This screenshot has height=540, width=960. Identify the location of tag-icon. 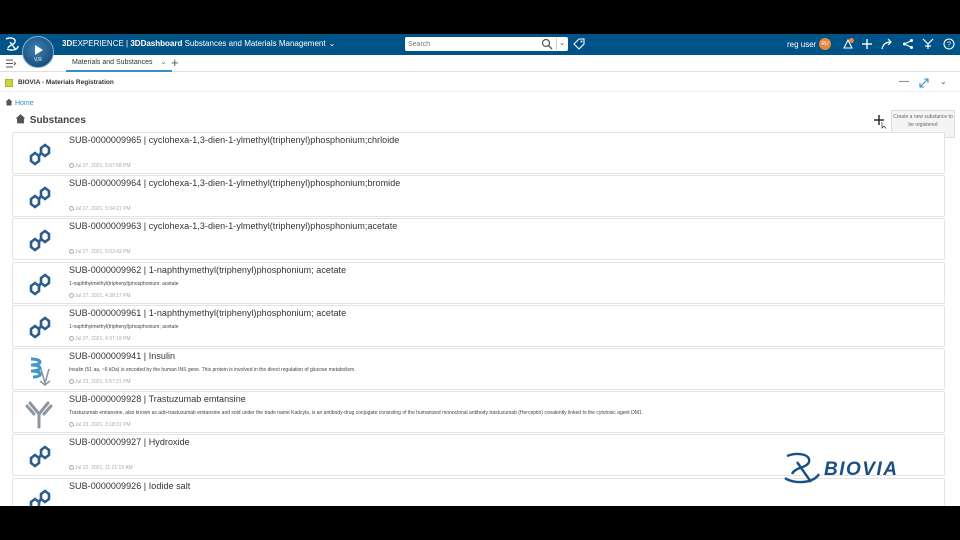
(579, 44).